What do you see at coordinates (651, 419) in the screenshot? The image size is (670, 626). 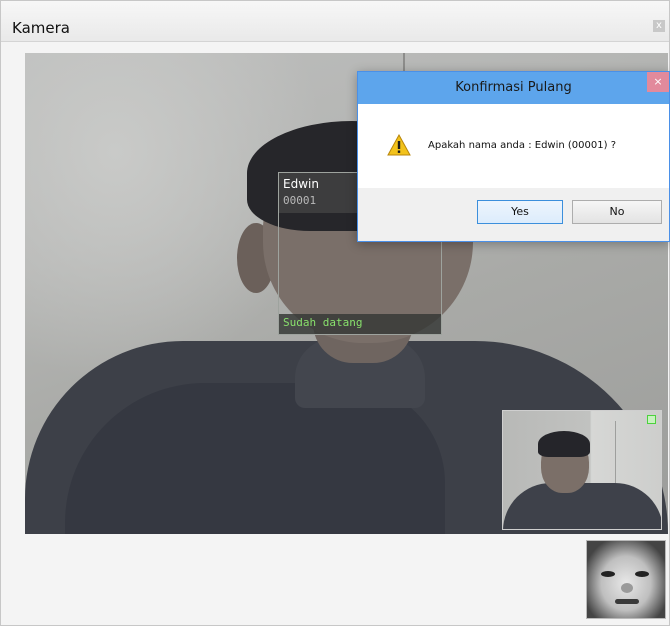 I see `pip-status-indicator` at bounding box center [651, 419].